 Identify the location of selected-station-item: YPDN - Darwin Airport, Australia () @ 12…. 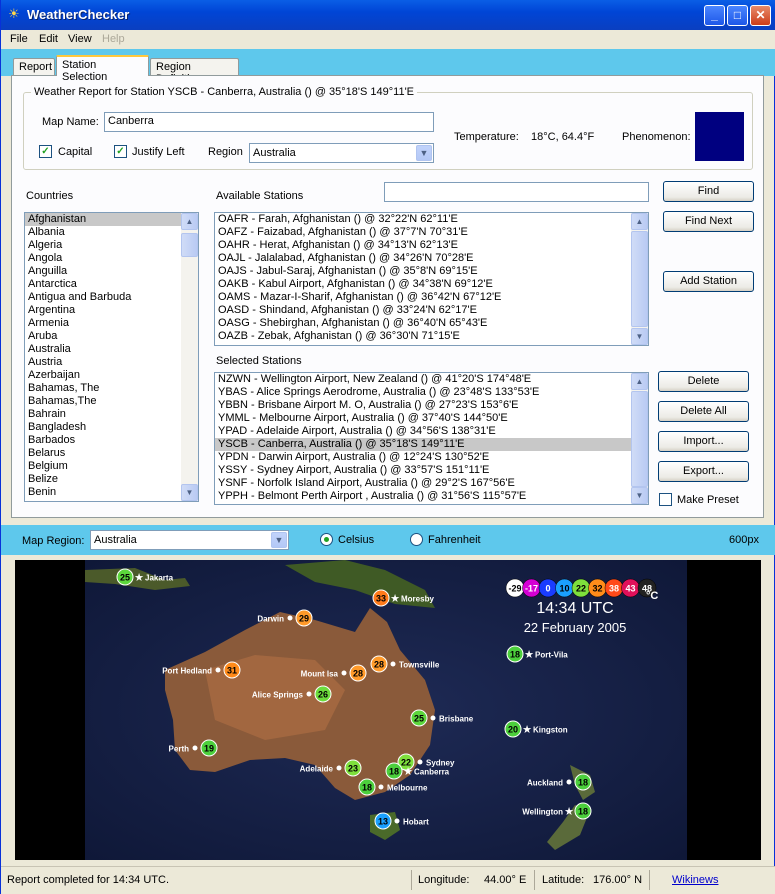
(431, 457).